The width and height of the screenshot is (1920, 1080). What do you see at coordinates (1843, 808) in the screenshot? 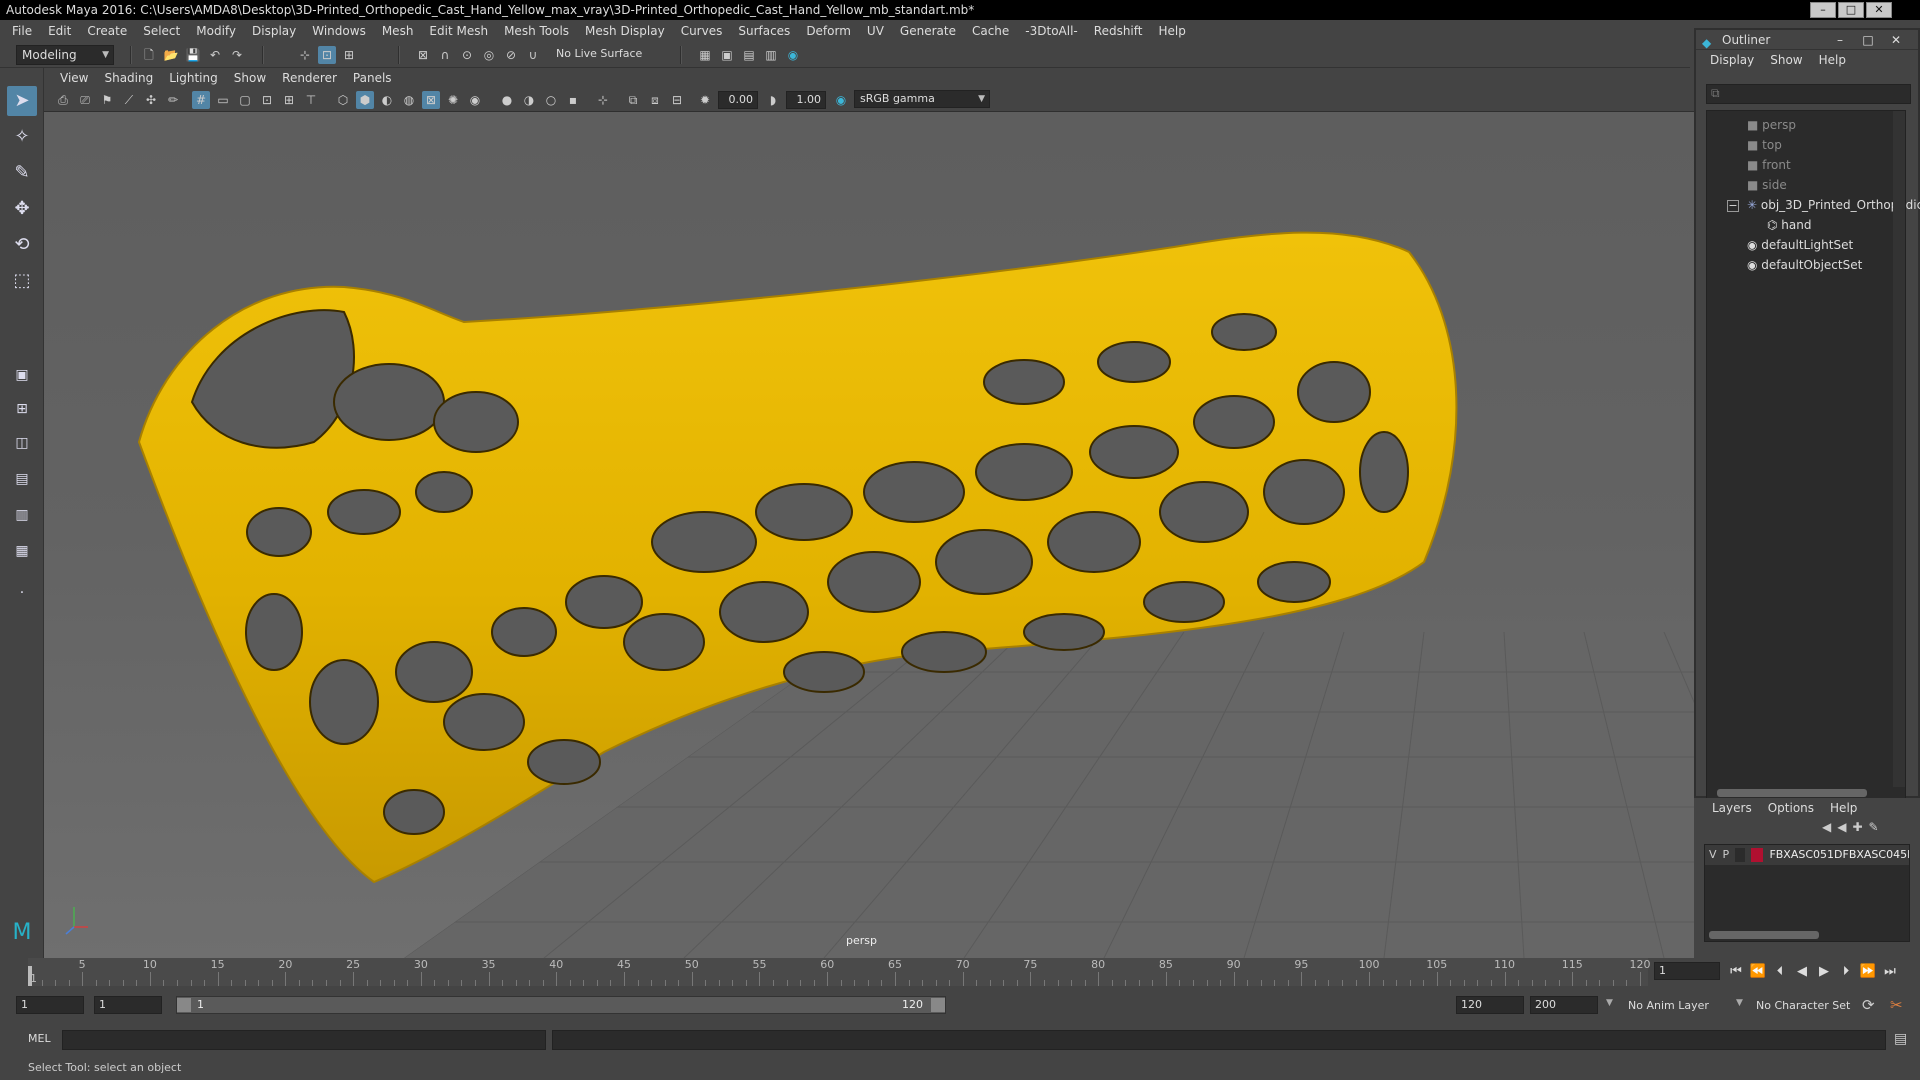
I see `layer-menu-help: Help` at bounding box center [1843, 808].